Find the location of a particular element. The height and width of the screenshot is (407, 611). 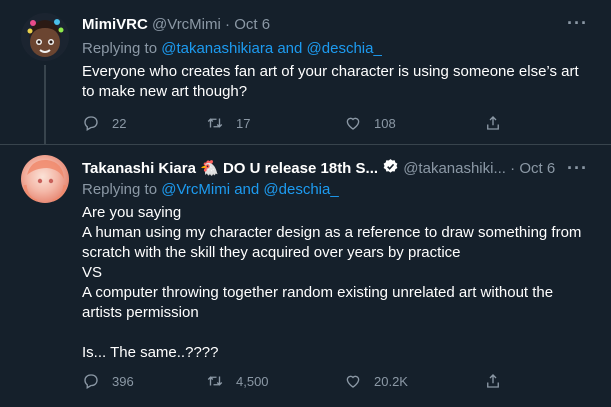

user-handle: @VrcMimi is located at coordinates (186, 24).